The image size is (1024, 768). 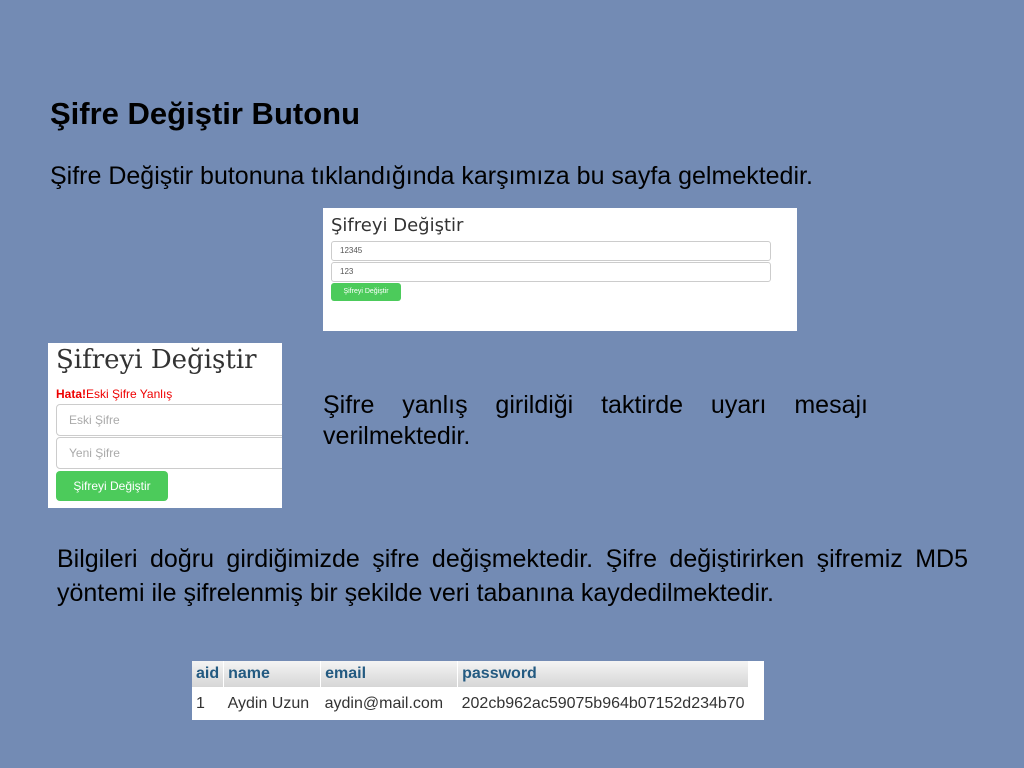 I want to click on cell-name: Aydin Uzun, so click(x=268, y=703).